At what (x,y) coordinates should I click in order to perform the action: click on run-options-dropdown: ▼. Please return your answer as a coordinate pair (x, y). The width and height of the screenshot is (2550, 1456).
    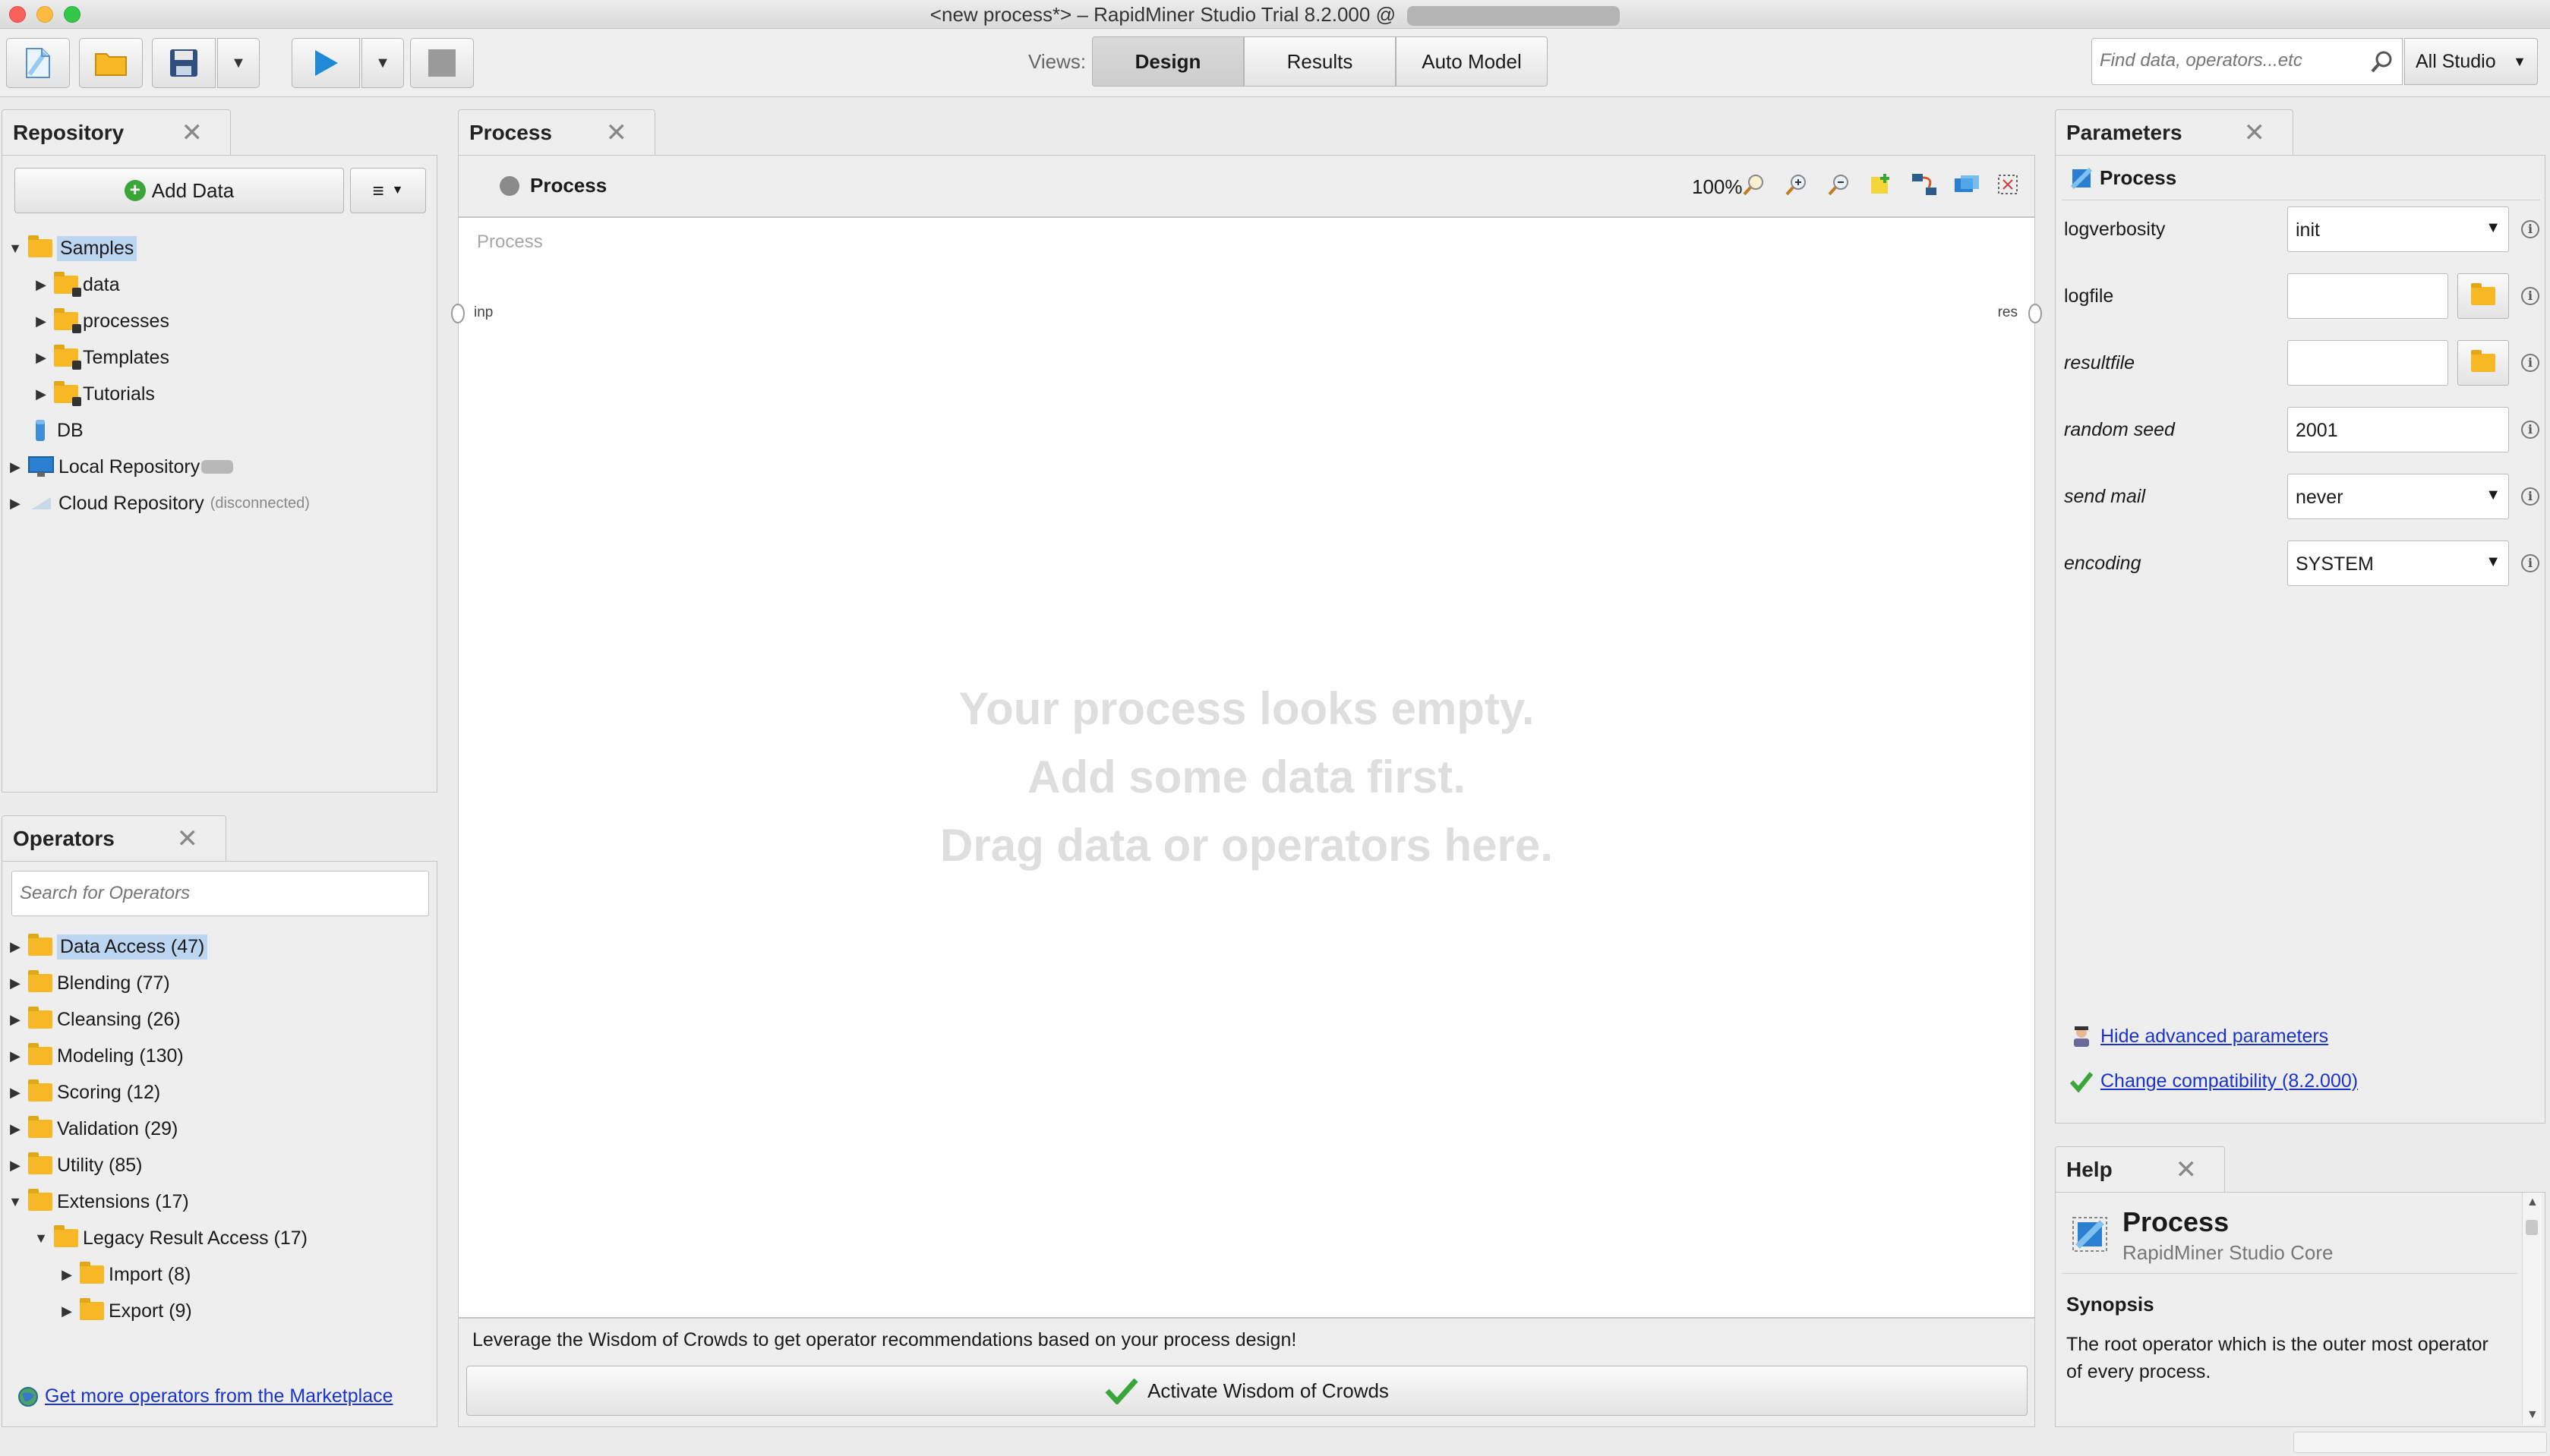
    Looking at the image, I should click on (382, 63).